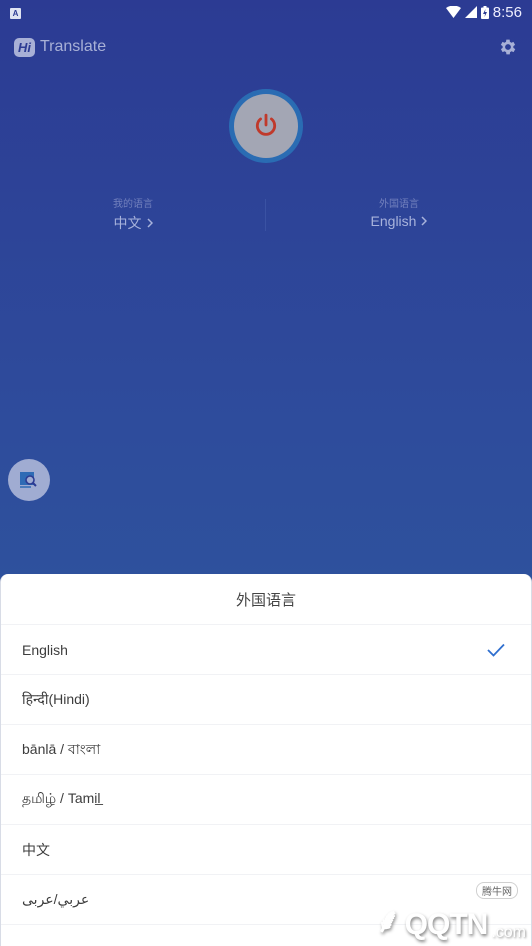 This screenshot has height=946, width=532. I want to click on language-item-label: bānlā / বাংলা, so click(61, 748).